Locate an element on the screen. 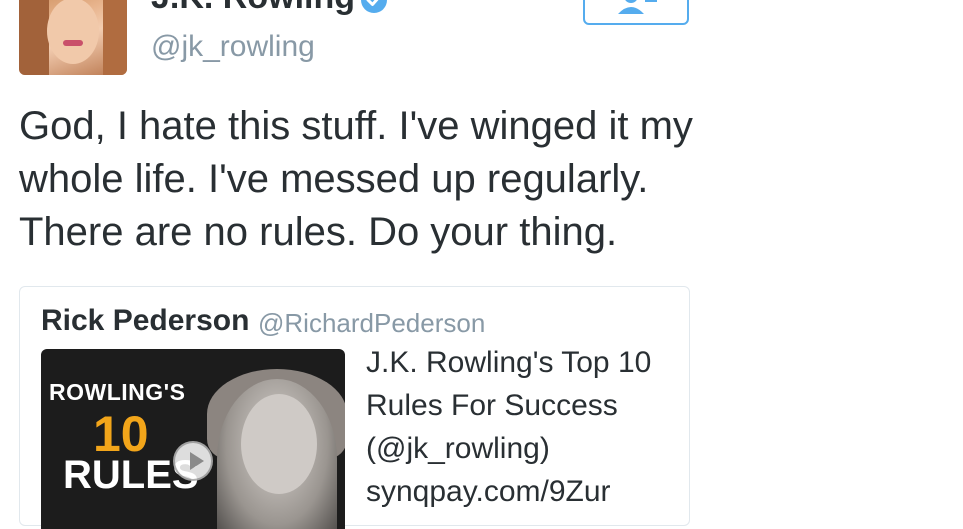  card-title-line: J.K. Rowling's Top 10 is located at coordinates (509, 362).